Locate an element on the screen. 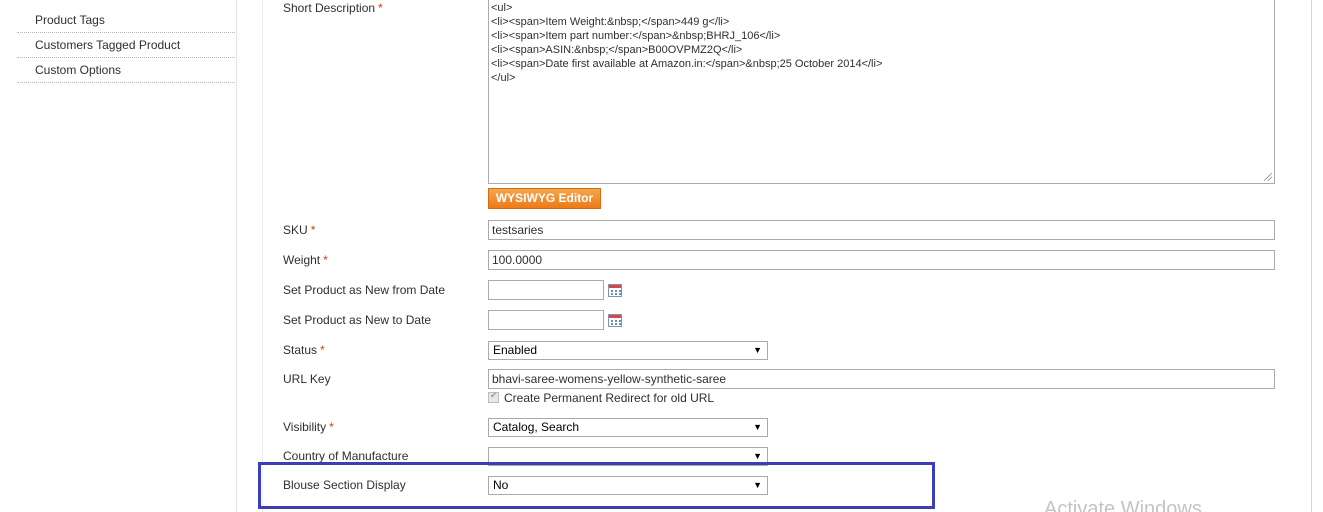 This screenshot has height=512, width=1323. country-of-manufacture-label: Country of Manufacture is located at coordinates (346, 456).